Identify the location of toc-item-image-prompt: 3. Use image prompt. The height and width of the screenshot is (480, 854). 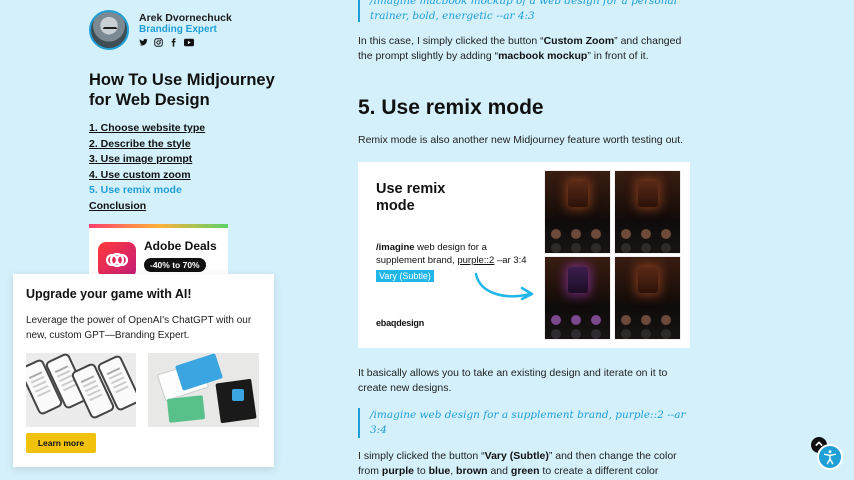
(147, 160).